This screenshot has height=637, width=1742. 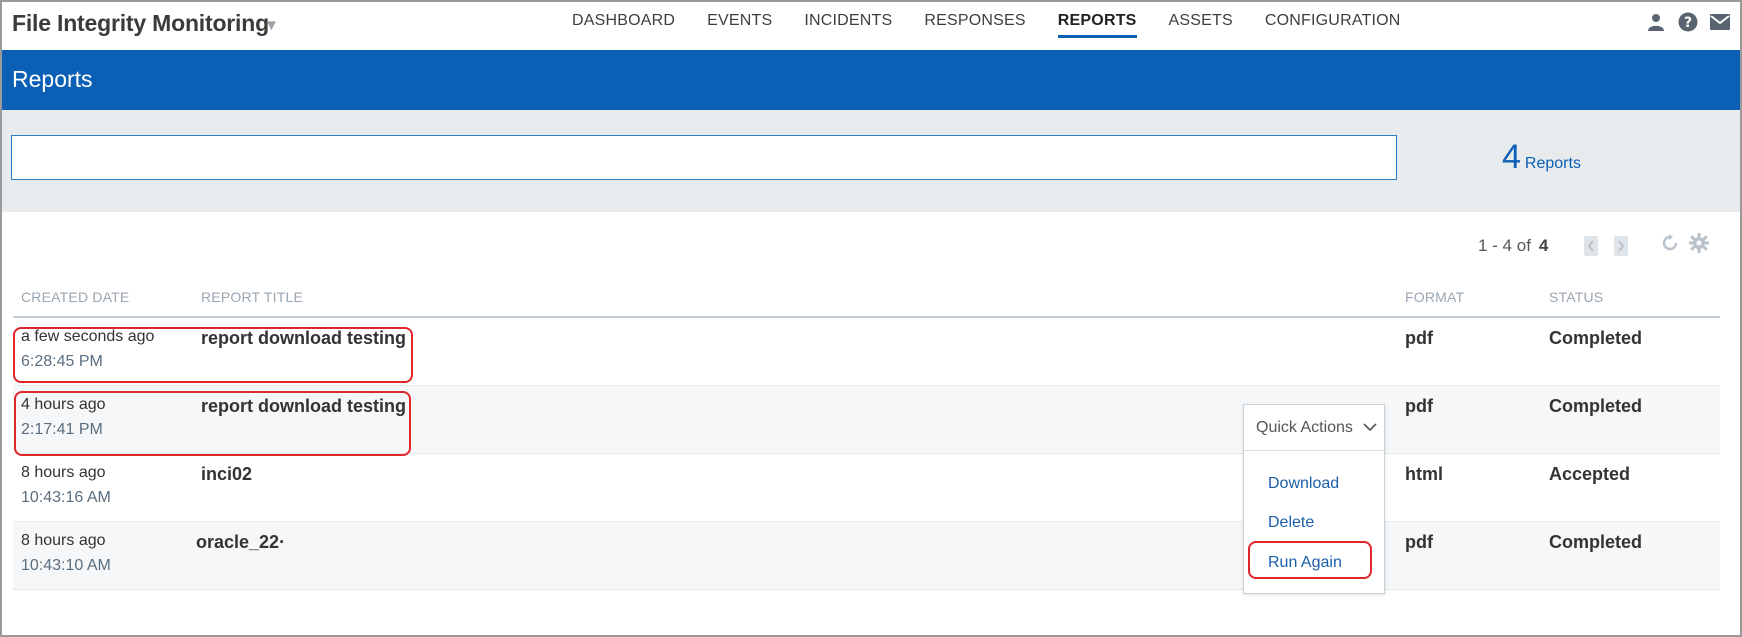 I want to click on created-time: 10:43:10 AM, so click(x=66, y=565).